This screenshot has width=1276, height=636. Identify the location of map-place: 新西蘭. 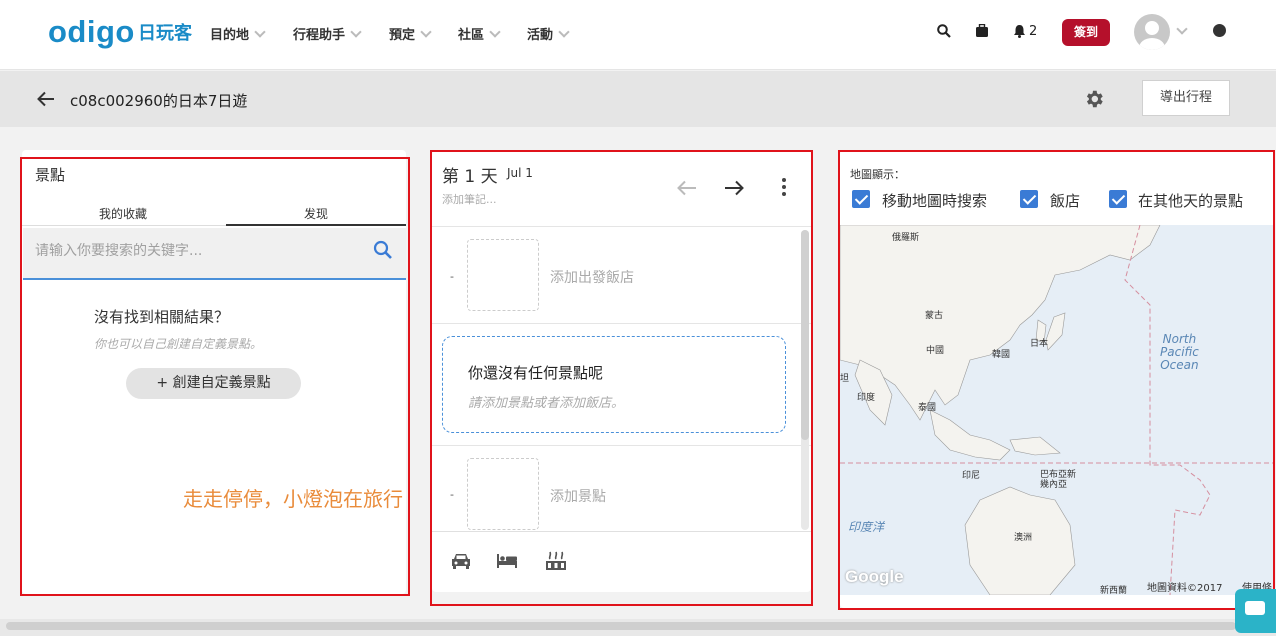
(1114, 590).